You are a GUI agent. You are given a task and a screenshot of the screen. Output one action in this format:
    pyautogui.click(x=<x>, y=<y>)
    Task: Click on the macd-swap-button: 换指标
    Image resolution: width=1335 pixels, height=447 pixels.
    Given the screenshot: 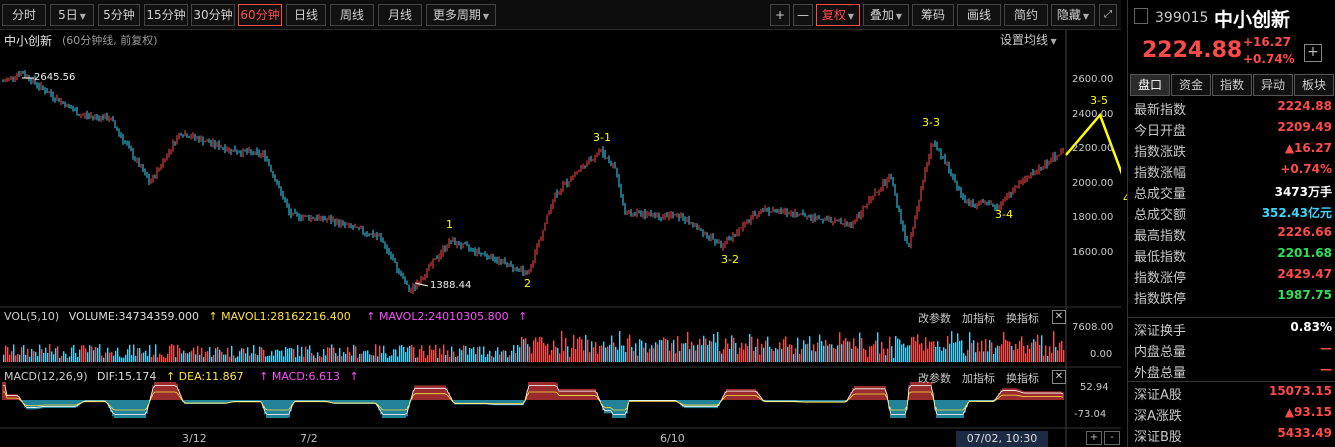 What is the action you would take?
    pyautogui.click(x=1022, y=378)
    